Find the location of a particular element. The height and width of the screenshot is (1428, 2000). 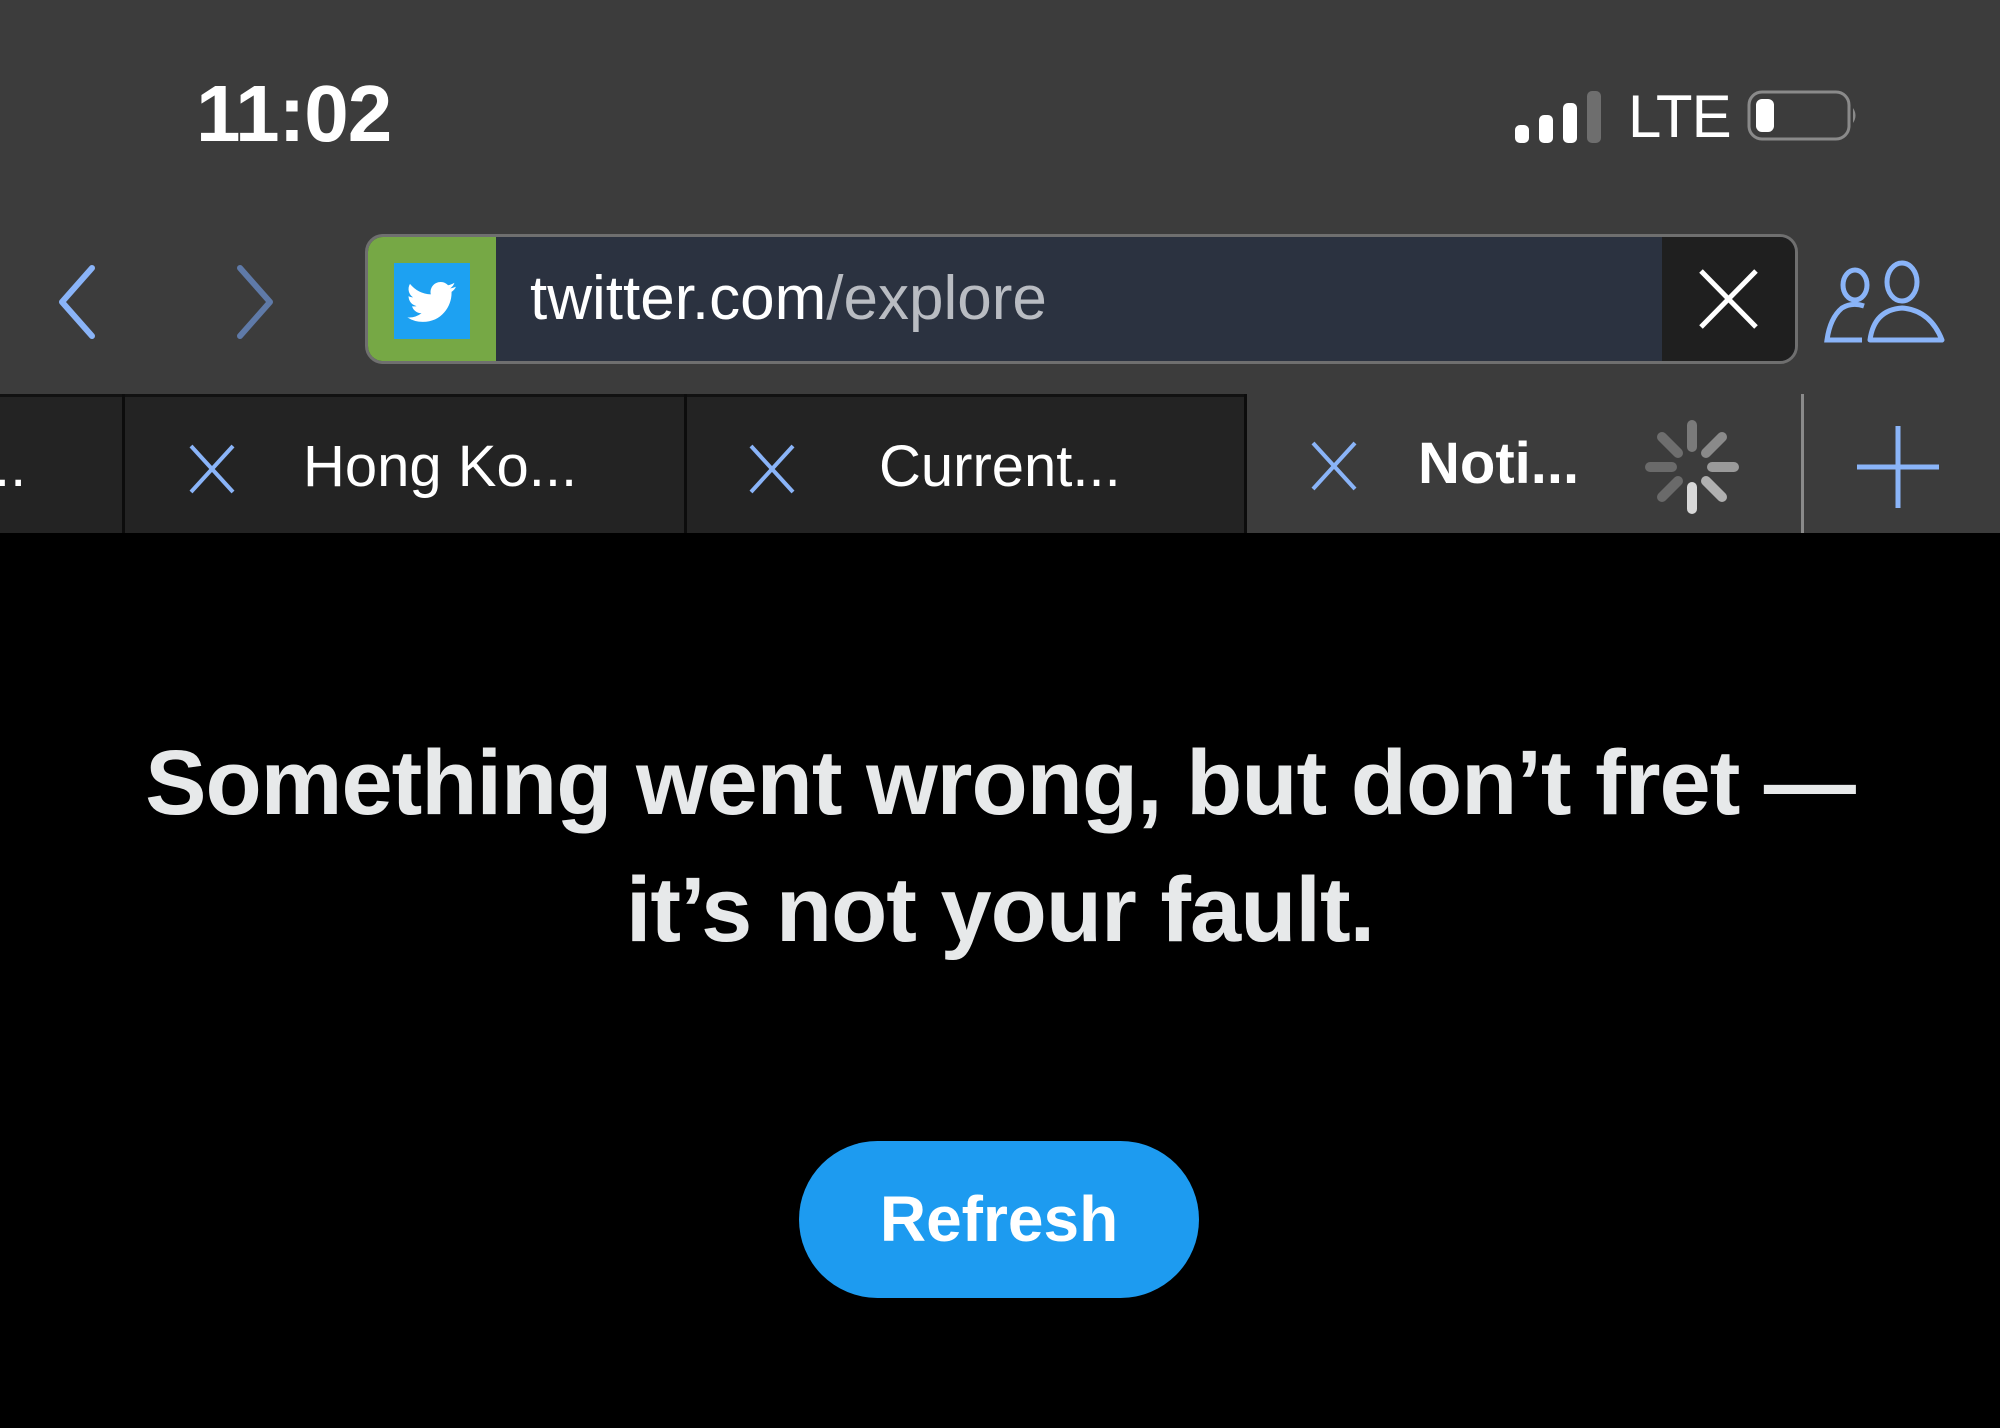

battery-icon is located at coordinates (1801, 115).